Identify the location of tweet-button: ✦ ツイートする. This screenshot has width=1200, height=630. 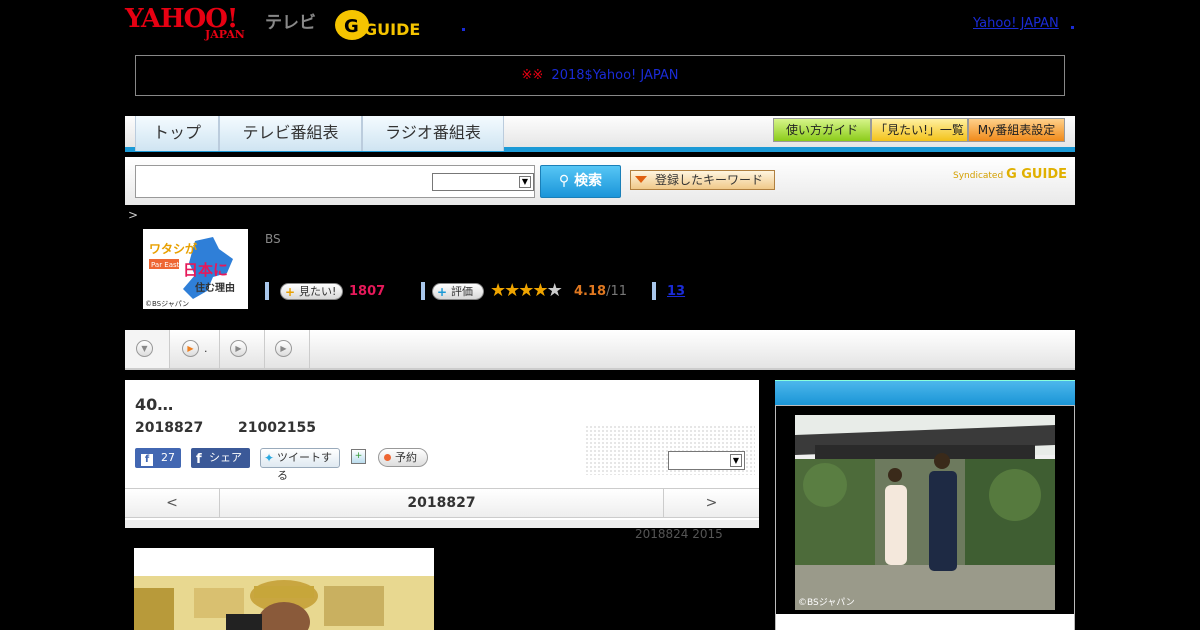
(300, 465).